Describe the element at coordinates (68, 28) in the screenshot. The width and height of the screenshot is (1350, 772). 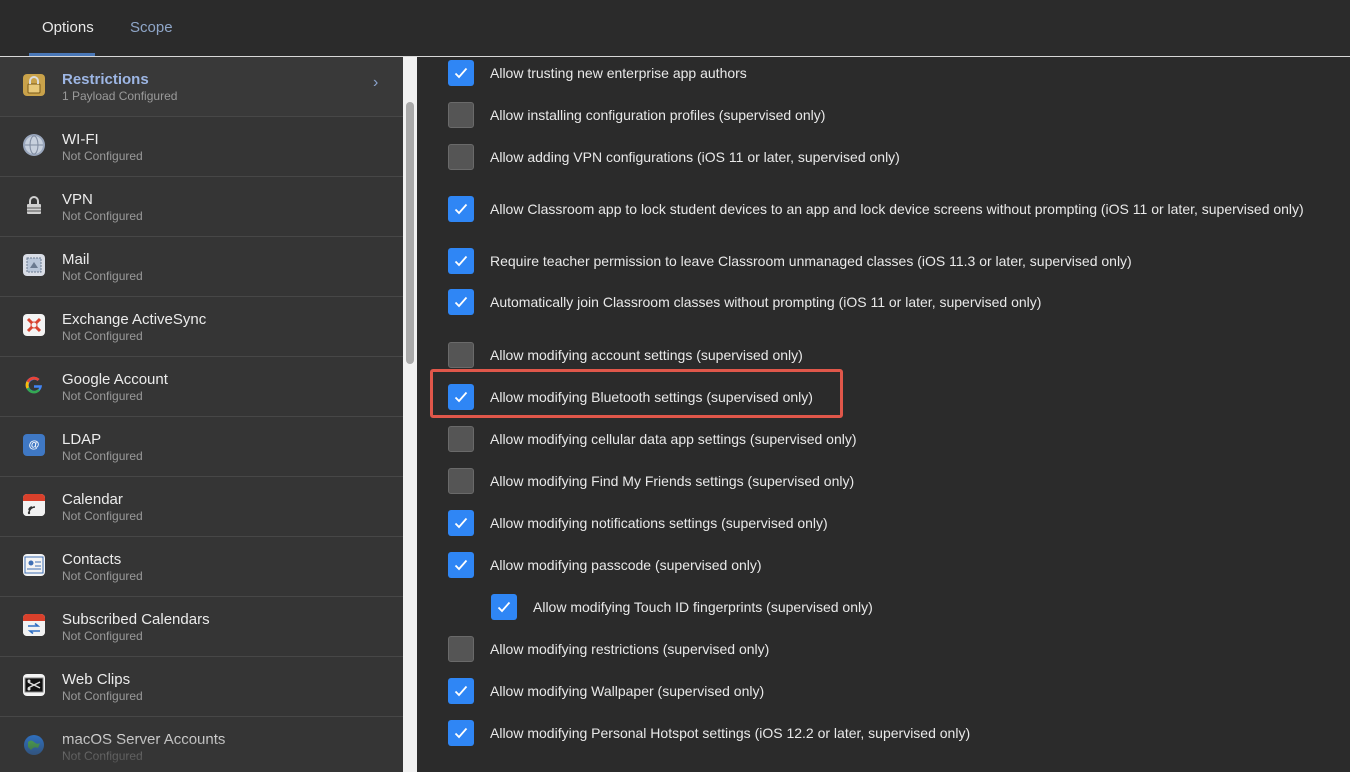
I see `tab-options: Options` at that location.